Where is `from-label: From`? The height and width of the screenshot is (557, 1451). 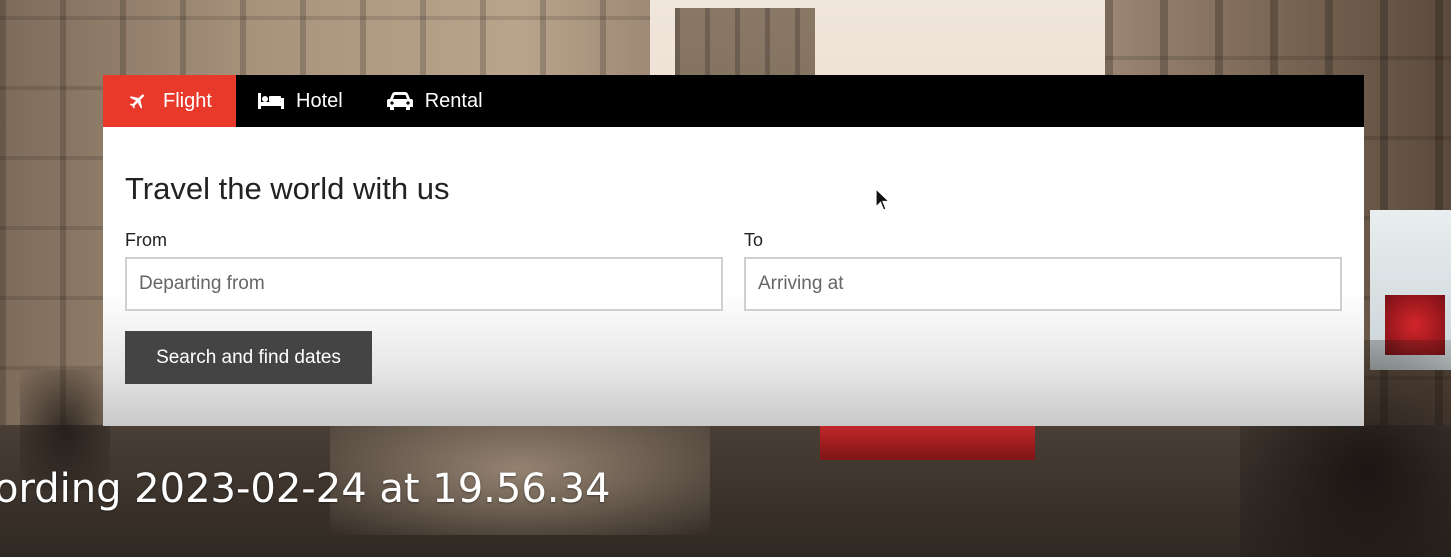 from-label: From is located at coordinates (146, 240).